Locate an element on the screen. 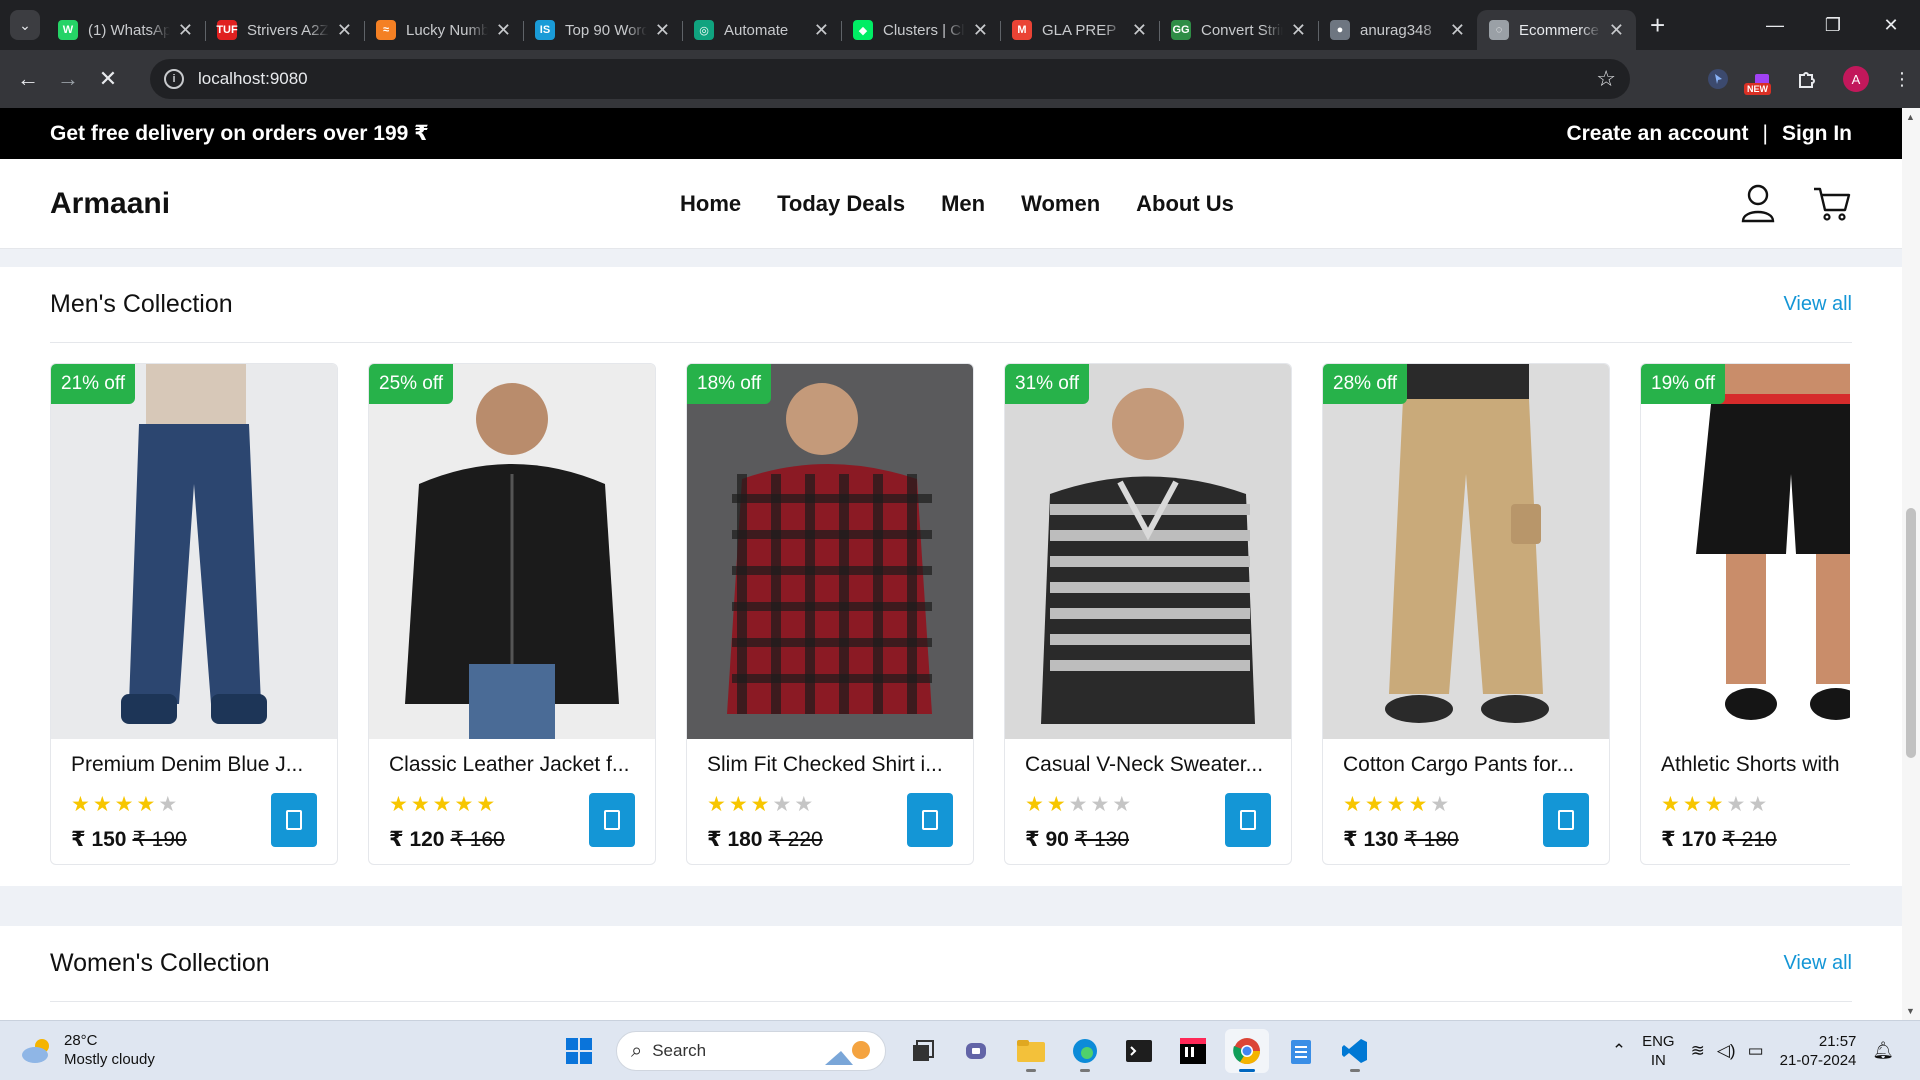 This screenshot has height=1080, width=1920. wifi-icon: ≋ is located at coordinates (1698, 1051).